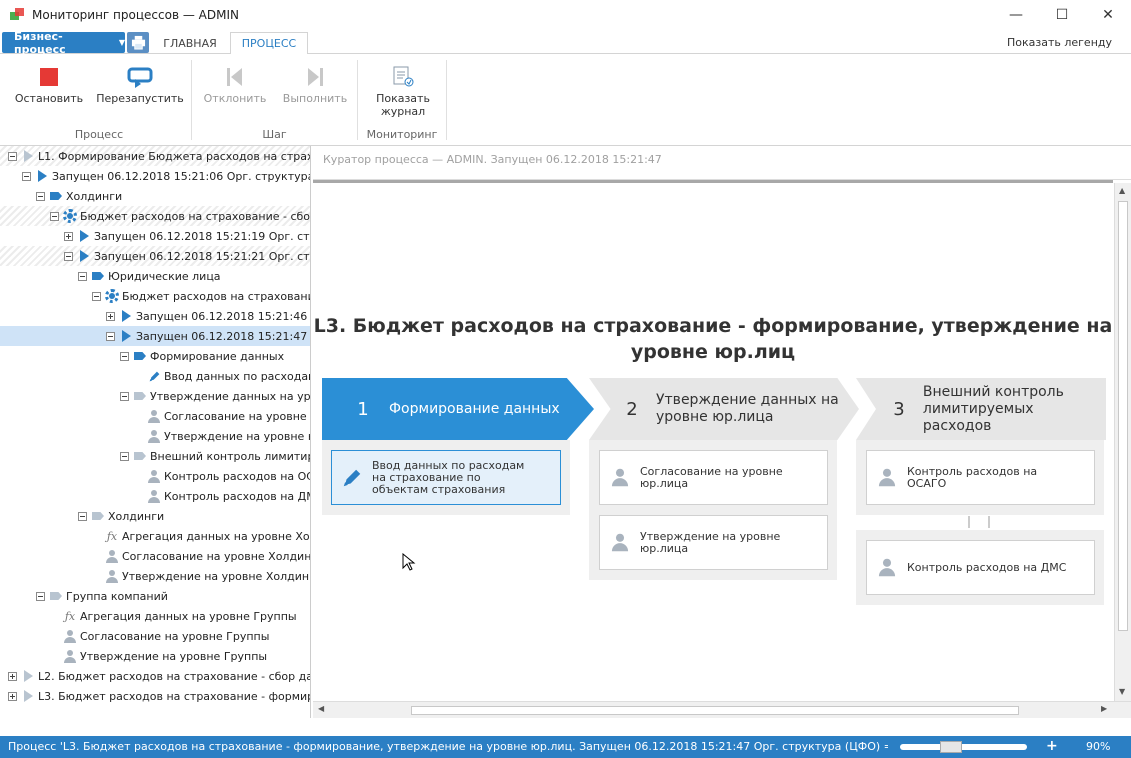 The height and width of the screenshot is (758, 1131). What do you see at coordinates (28, 156) in the screenshot?
I see `triangle-gray-icon` at bounding box center [28, 156].